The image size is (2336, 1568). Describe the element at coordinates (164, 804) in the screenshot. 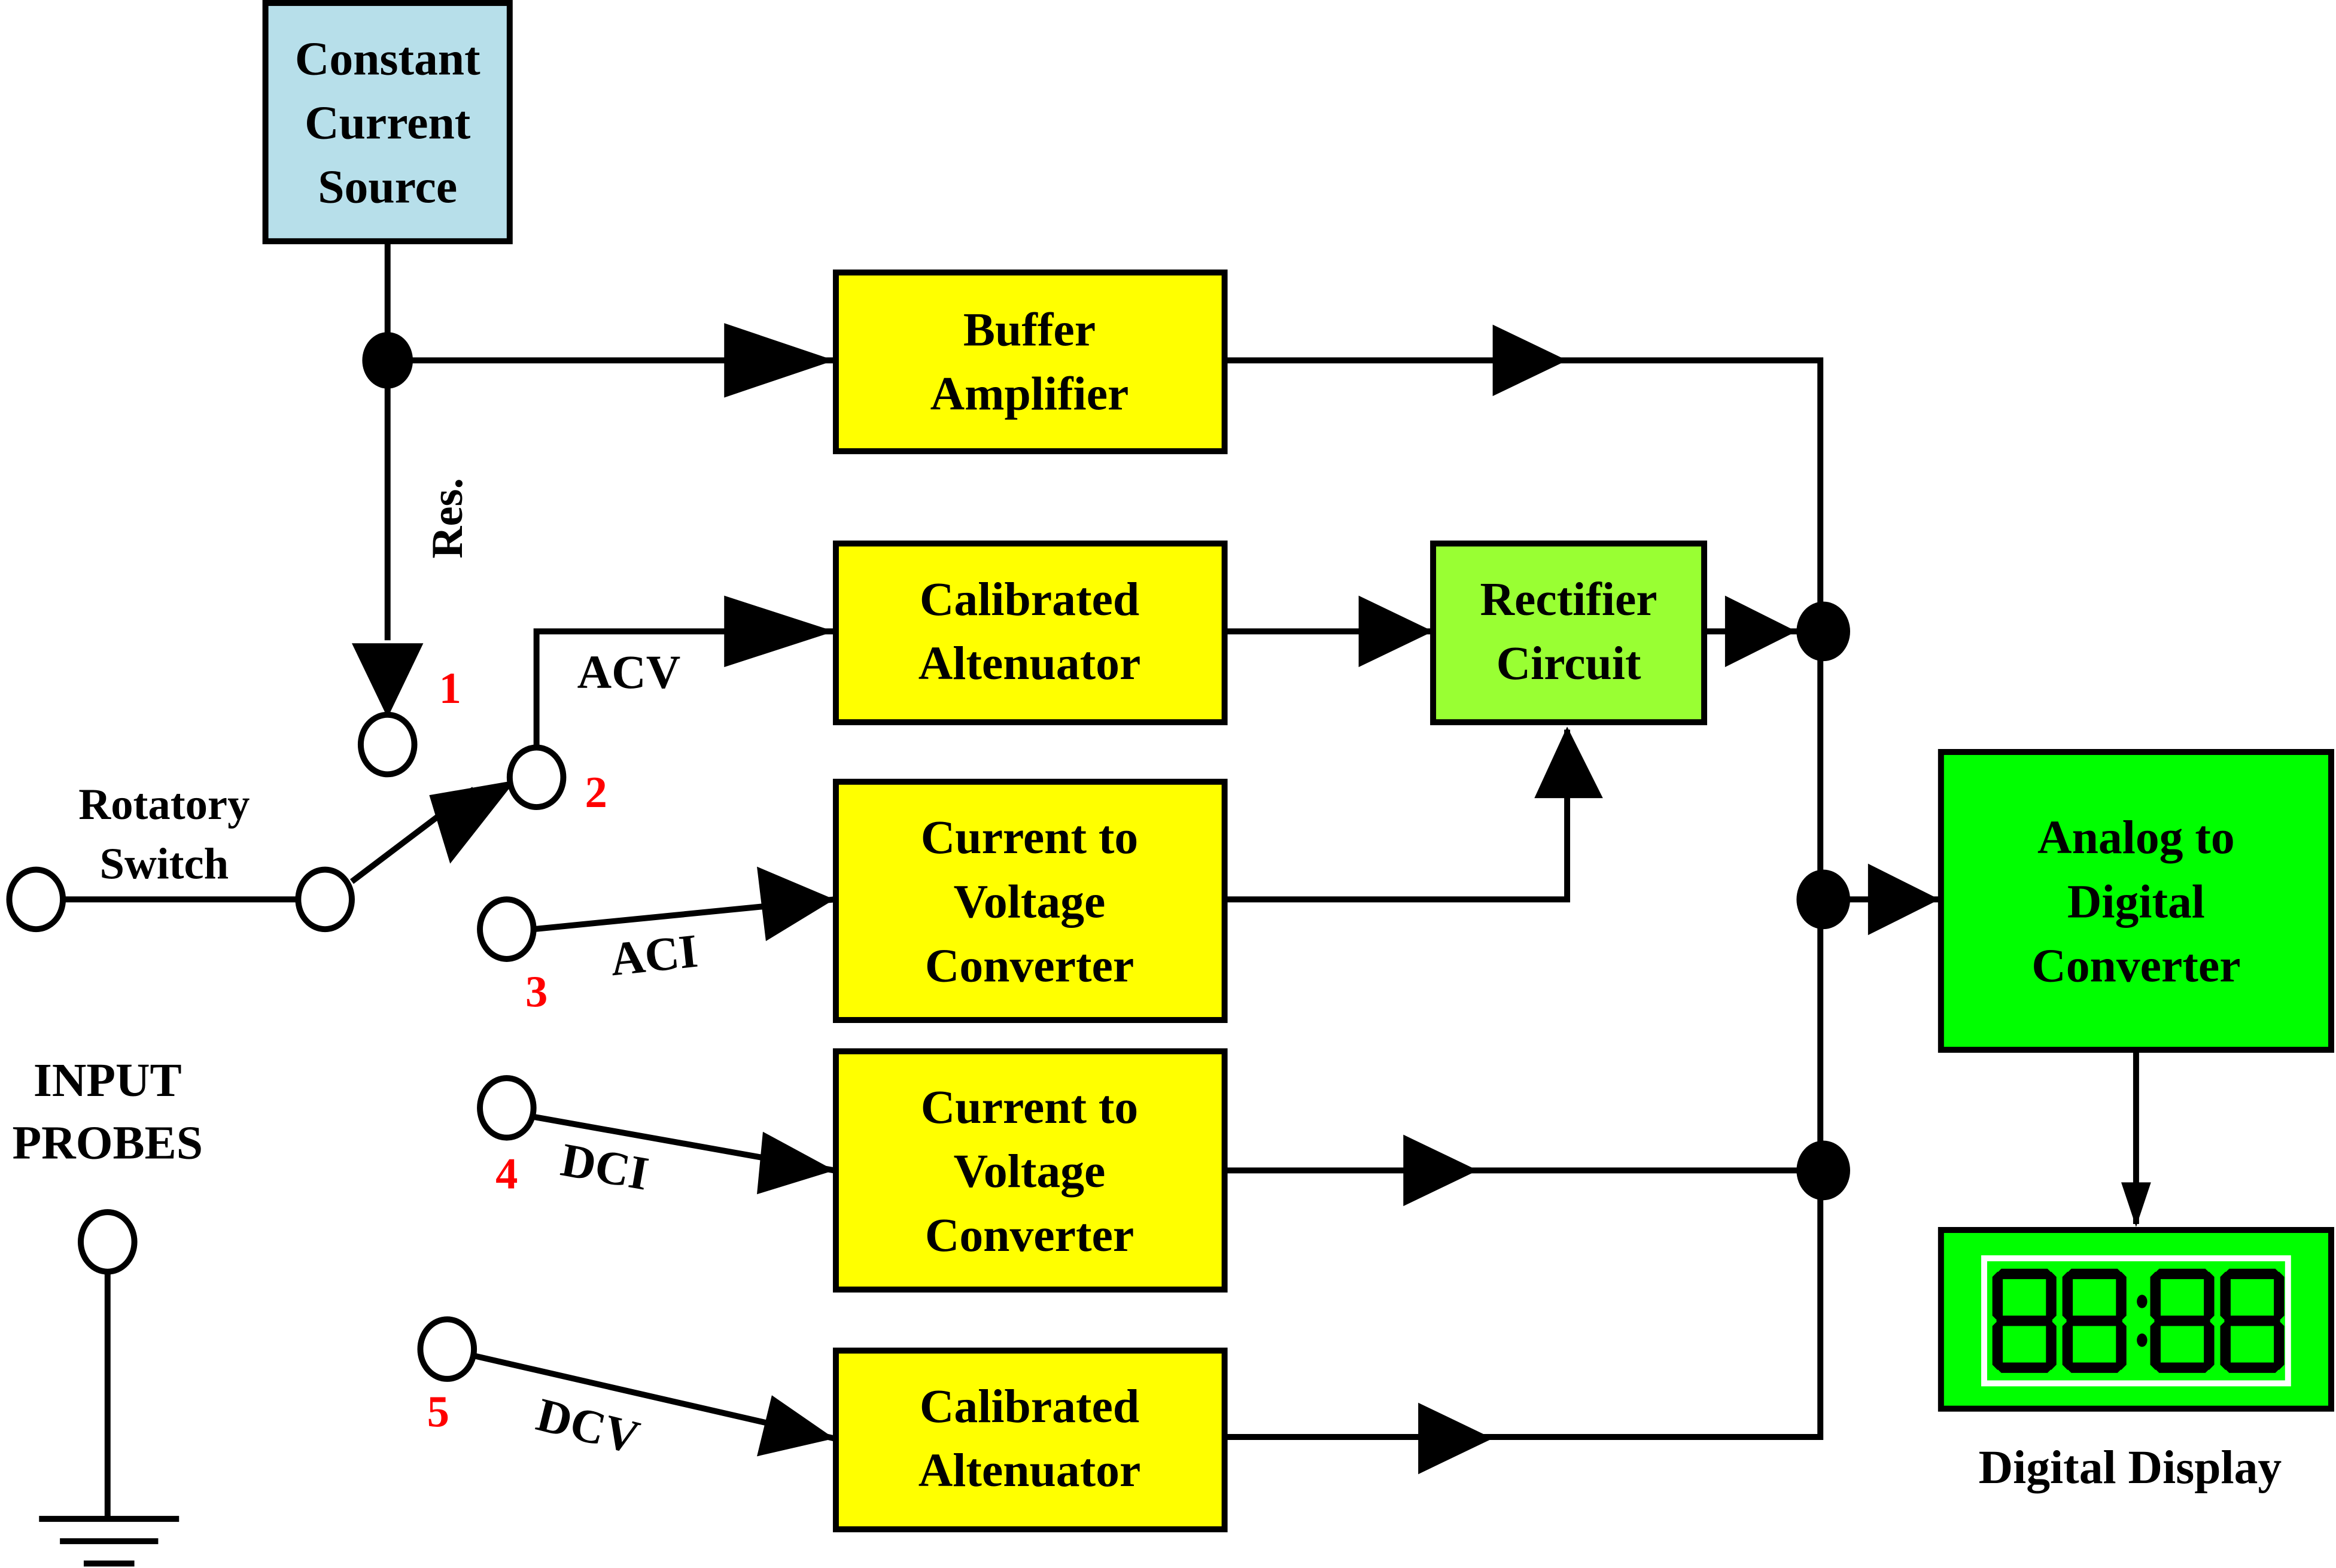

I see `rotatory-switch-label-line1: Rotatory` at that location.